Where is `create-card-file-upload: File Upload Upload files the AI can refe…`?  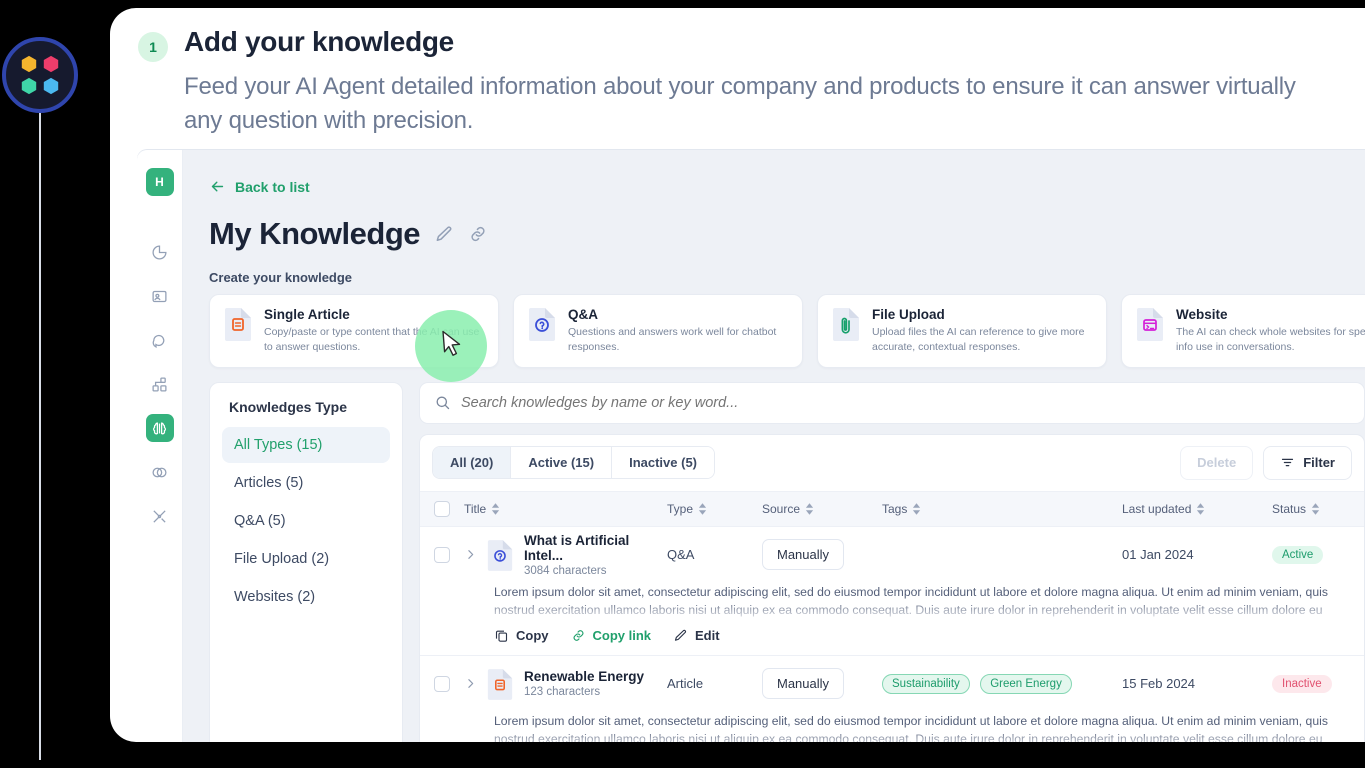
create-card-file-upload: File Upload Upload files the AI can refe… is located at coordinates (962, 331).